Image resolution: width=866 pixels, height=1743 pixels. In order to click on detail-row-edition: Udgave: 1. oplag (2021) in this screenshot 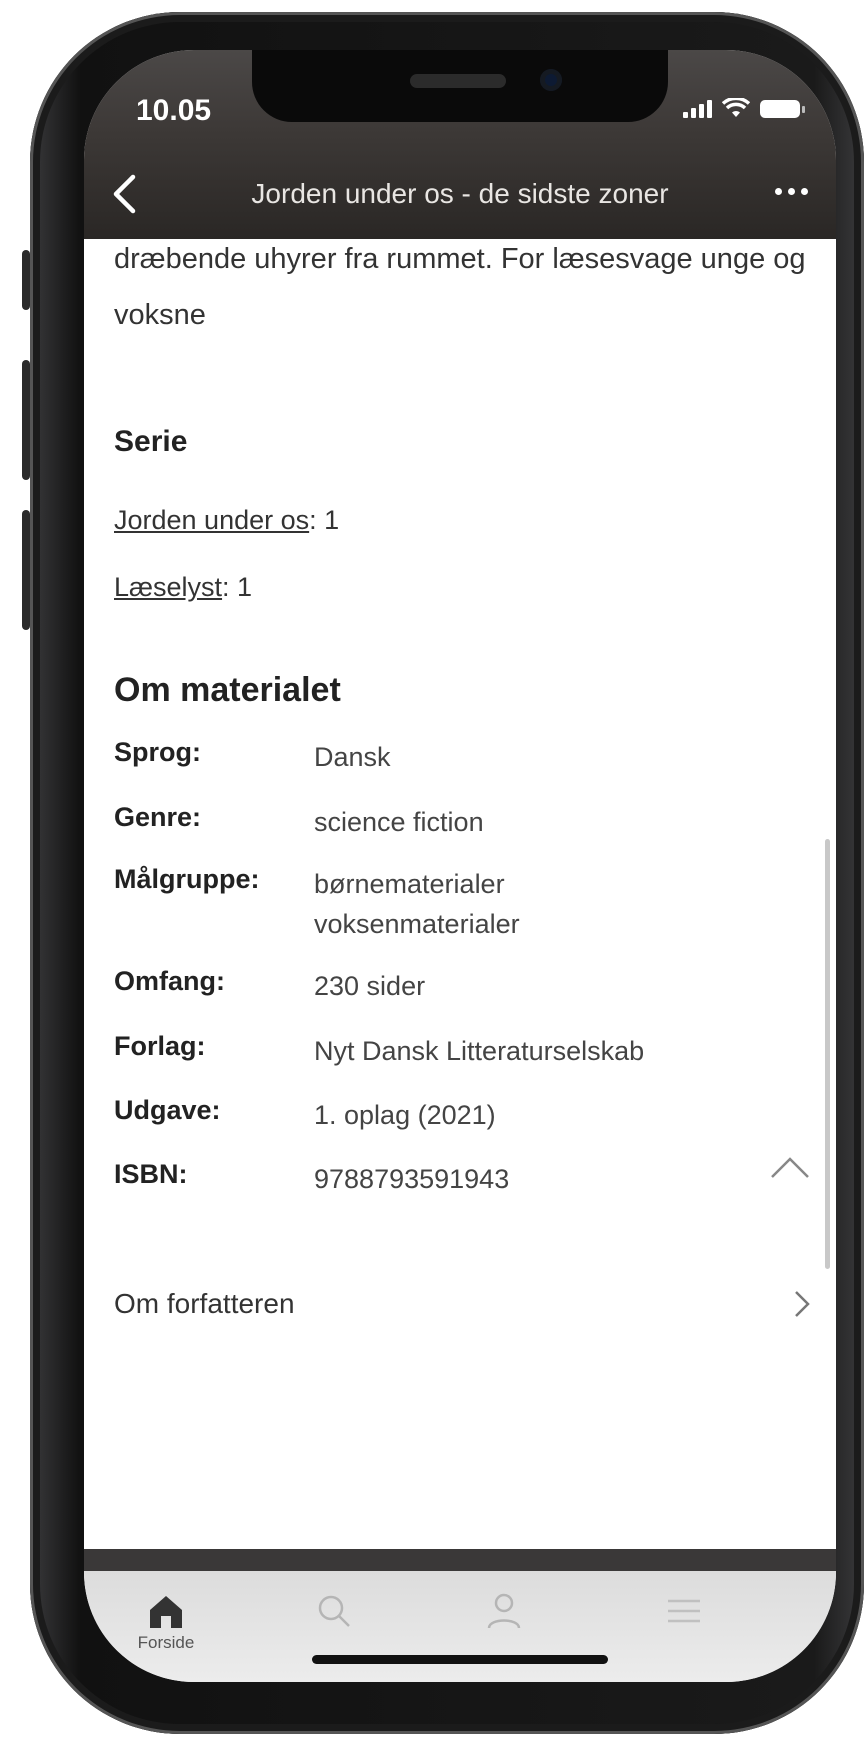, I will do `click(305, 1112)`.